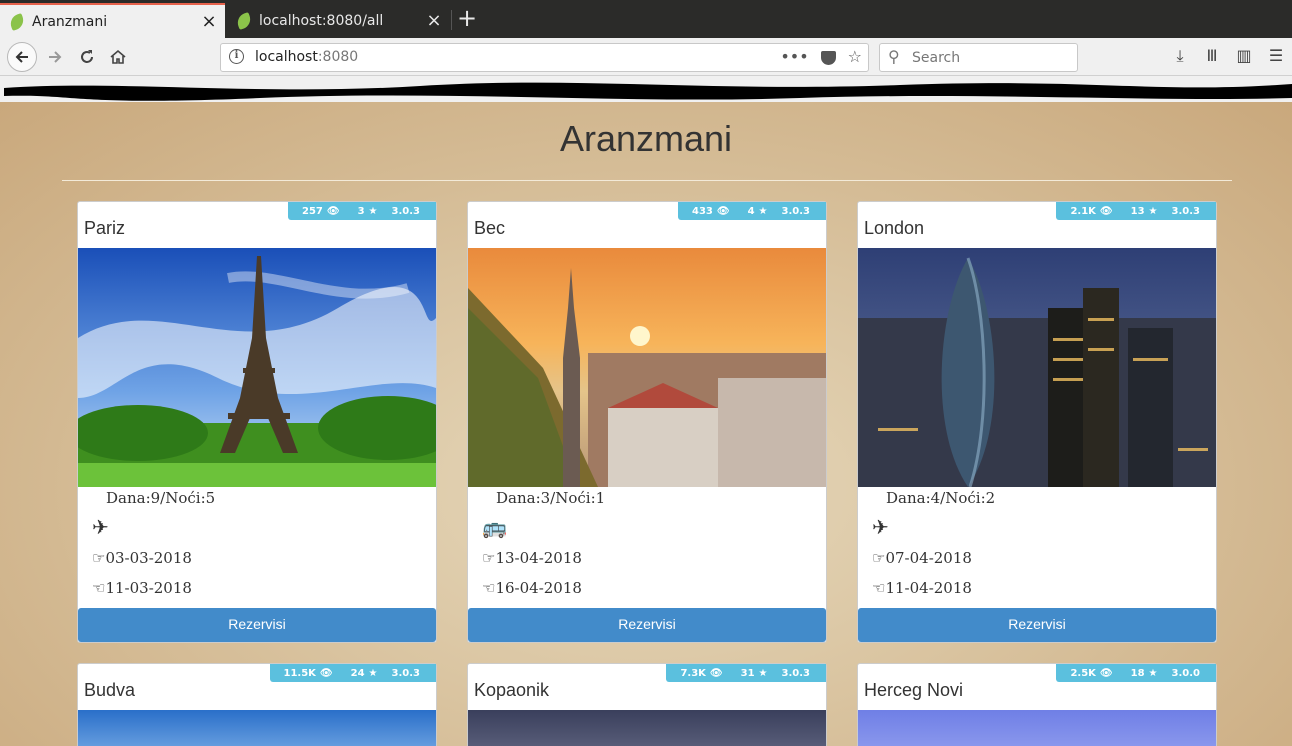  I want to click on card-title: Budva, so click(110, 690).